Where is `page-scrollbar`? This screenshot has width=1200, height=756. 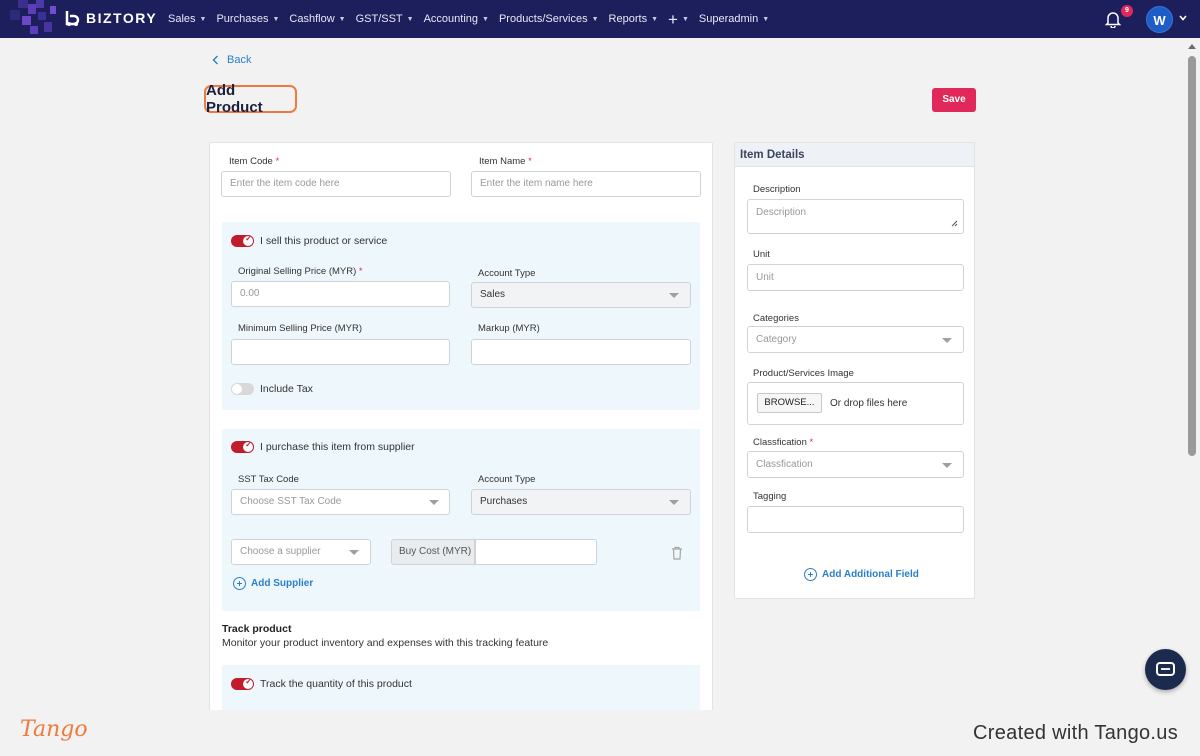
page-scrollbar is located at coordinates (1192, 374).